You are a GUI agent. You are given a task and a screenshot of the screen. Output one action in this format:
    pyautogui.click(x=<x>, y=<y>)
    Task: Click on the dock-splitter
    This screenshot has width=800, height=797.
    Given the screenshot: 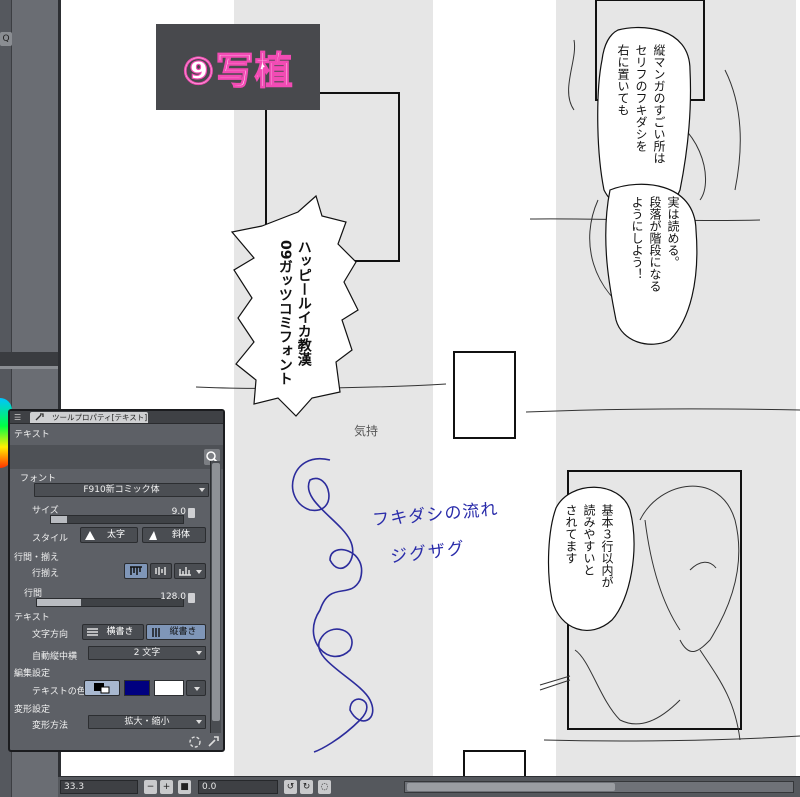 What is the action you would take?
    pyautogui.click(x=29, y=367)
    